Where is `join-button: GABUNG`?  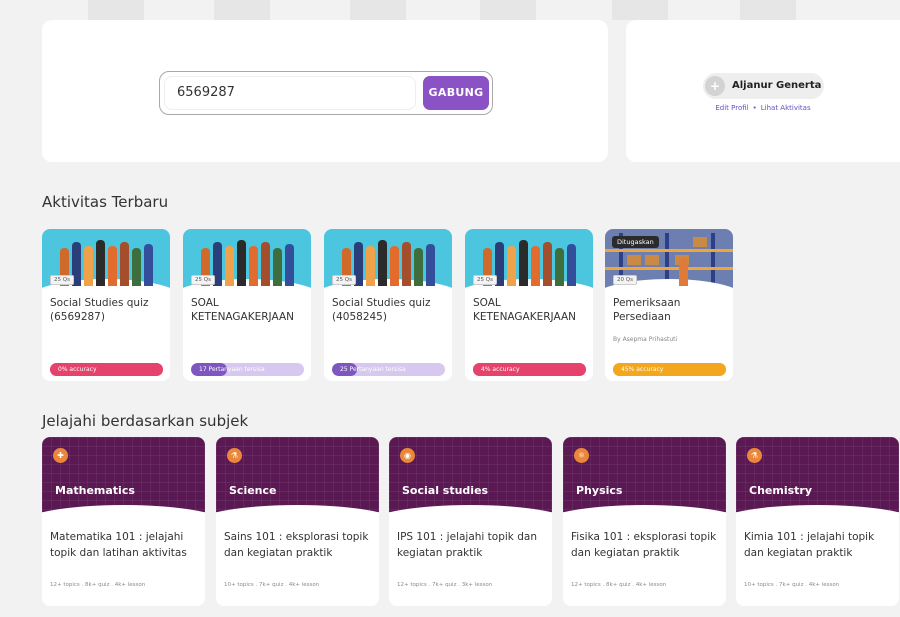 join-button: GABUNG is located at coordinates (456, 93).